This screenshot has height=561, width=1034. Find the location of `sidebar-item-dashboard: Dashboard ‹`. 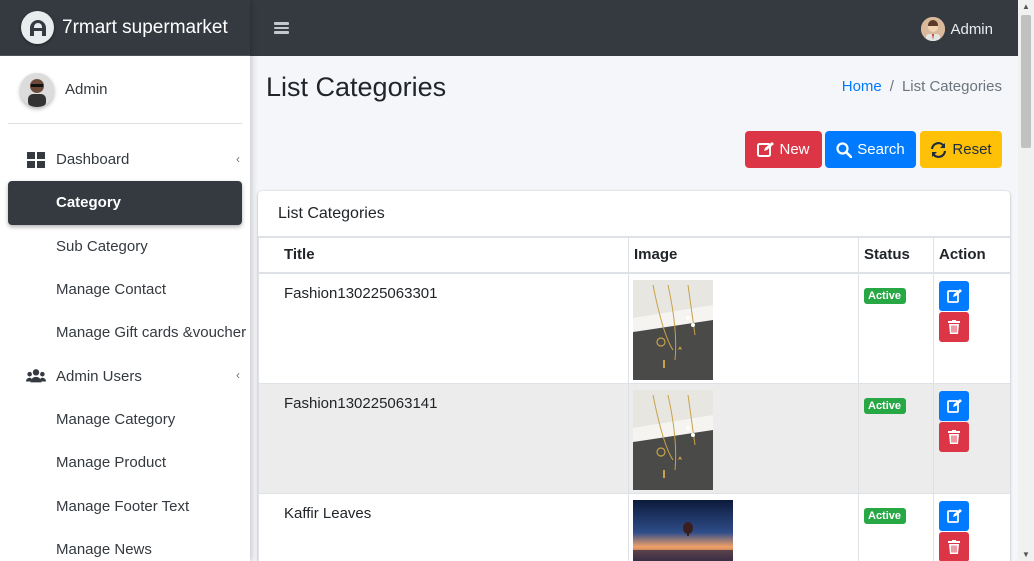

sidebar-item-dashboard: Dashboard ‹ is located at coordinates (125, 159).